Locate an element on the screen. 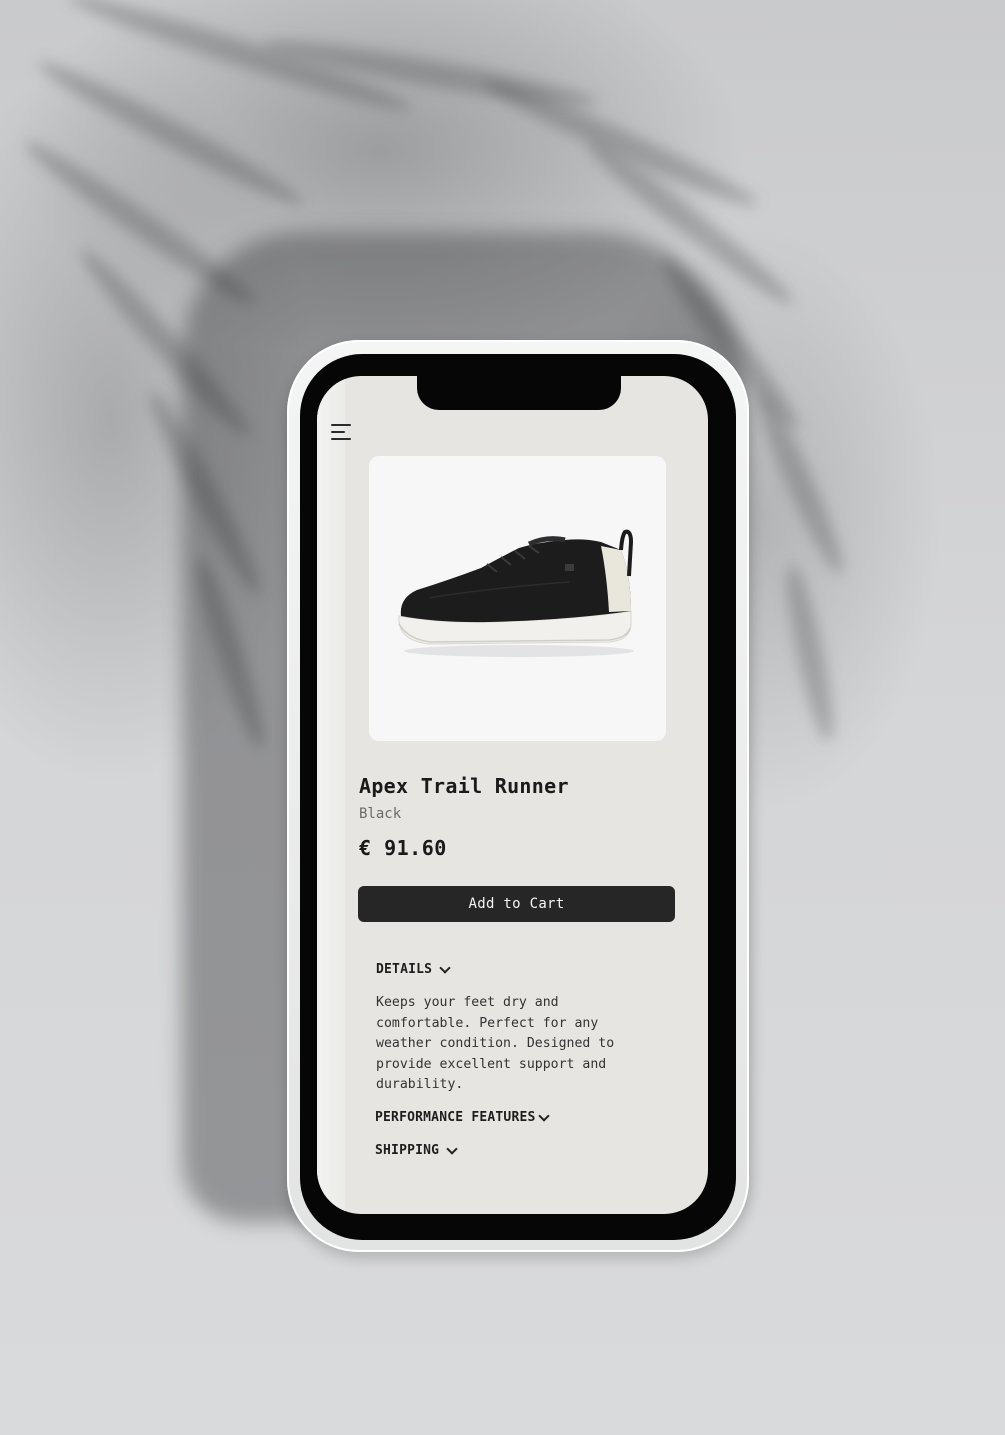 The width and height of the screenshot is (1005, 1435). sneaker-image is located at coordinates (516, 593).